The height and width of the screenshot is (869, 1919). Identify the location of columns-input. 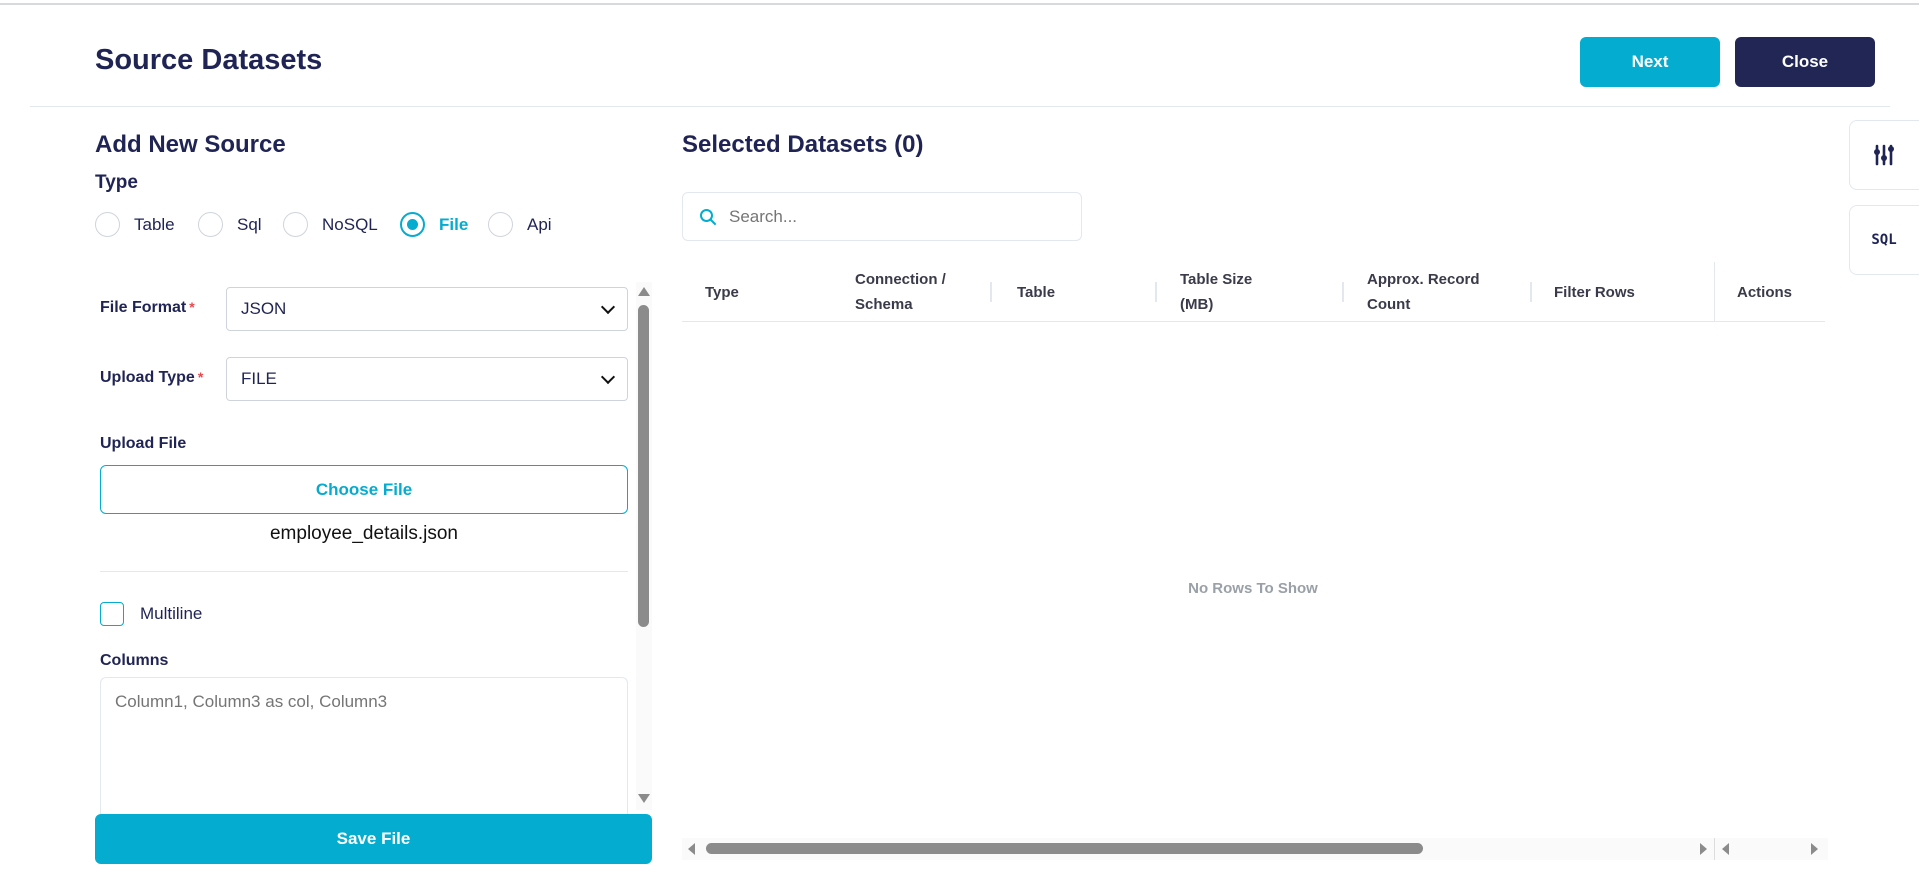
(364, 752).